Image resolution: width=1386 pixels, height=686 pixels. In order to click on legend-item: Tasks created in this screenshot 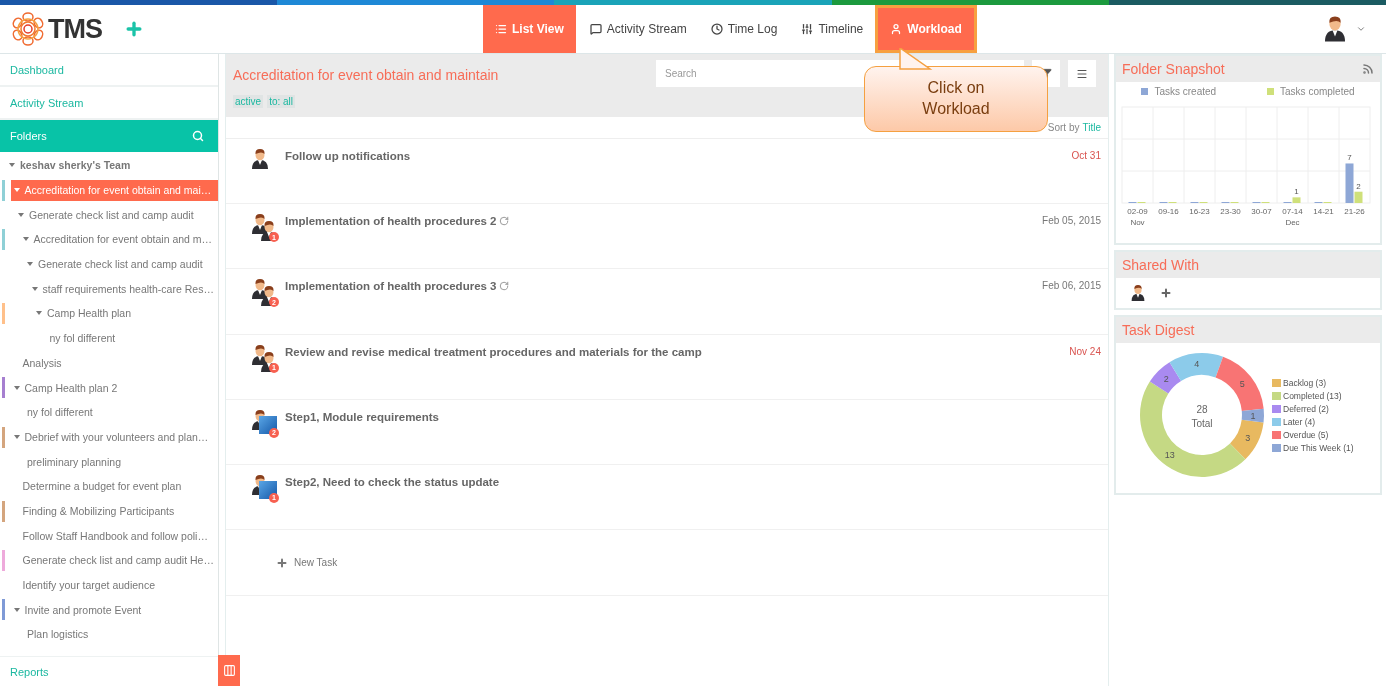, I will do `click(1179, 91)`.